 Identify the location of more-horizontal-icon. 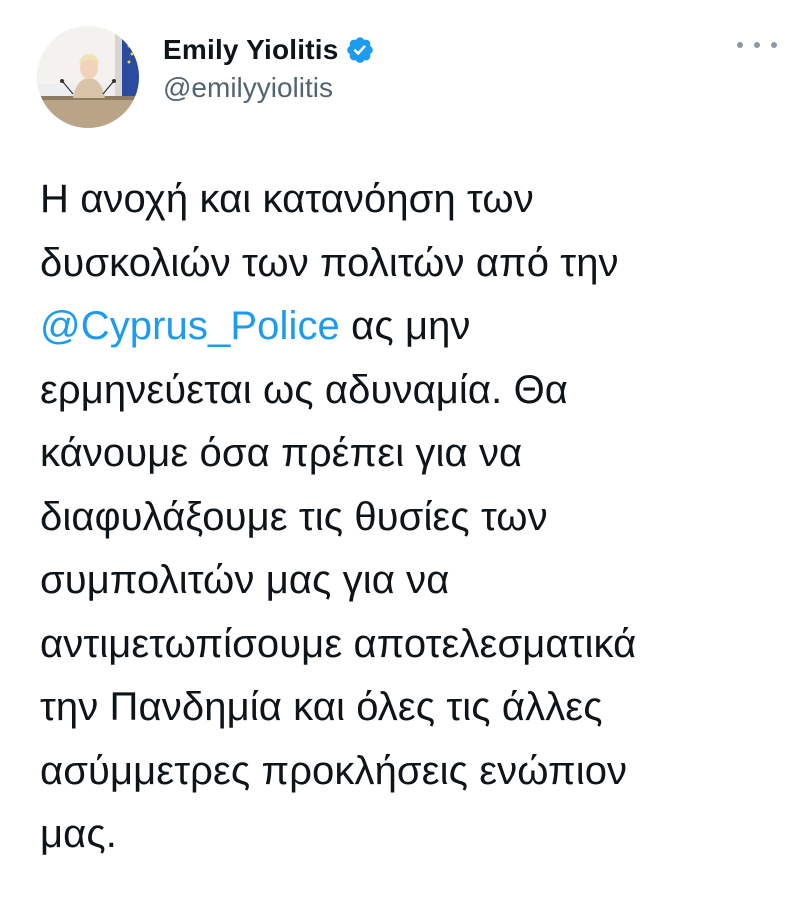
(757, 45).